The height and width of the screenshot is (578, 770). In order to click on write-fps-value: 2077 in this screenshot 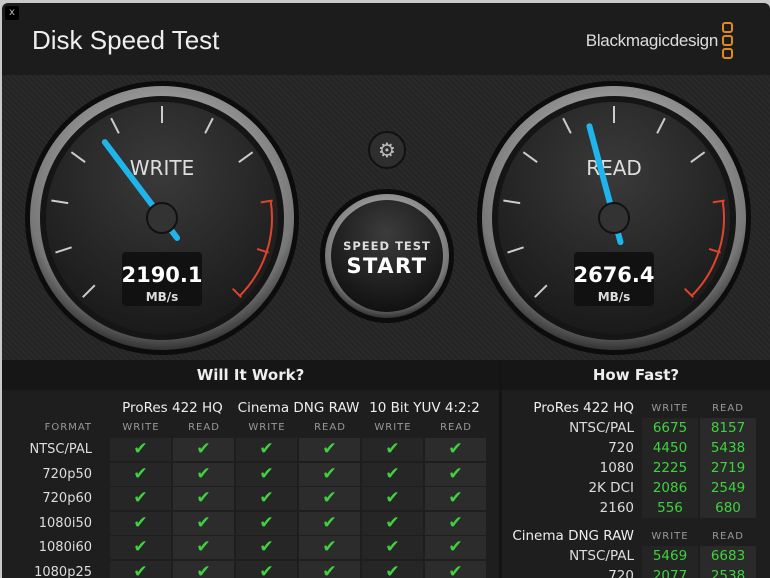, I will do `click(670, 572)`.